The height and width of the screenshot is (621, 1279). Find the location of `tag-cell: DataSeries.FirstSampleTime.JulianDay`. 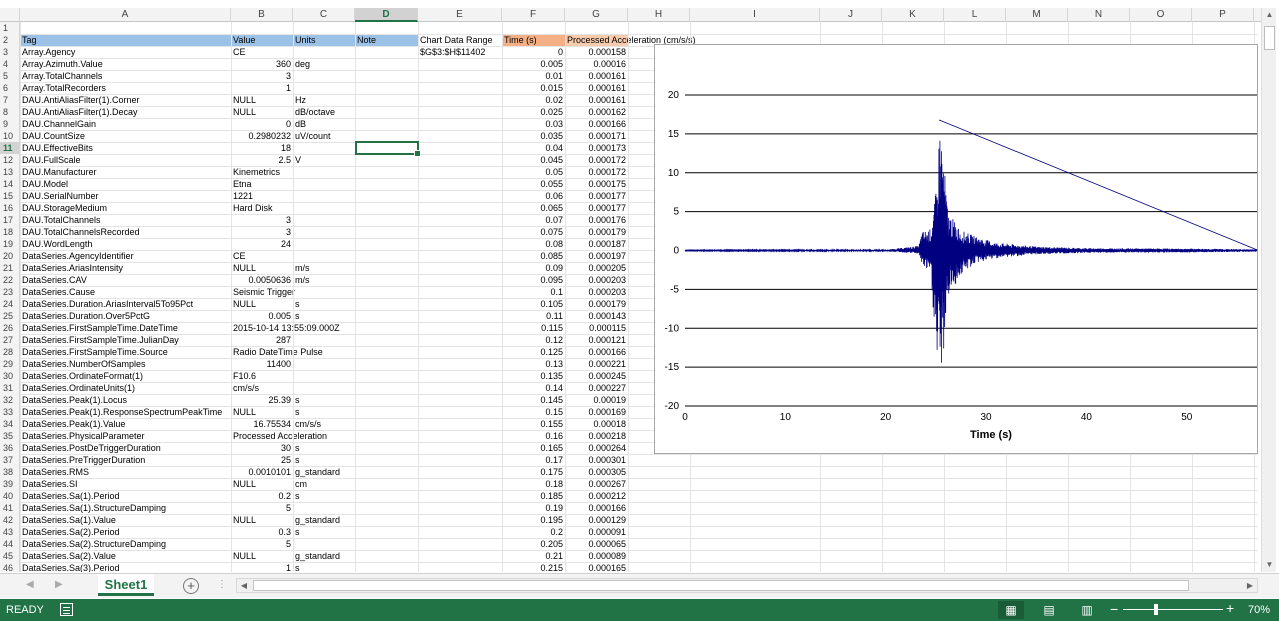

tag-cell: DataSeries.FirstSampleTime.JulianDay is located at coordinates (125, 340).